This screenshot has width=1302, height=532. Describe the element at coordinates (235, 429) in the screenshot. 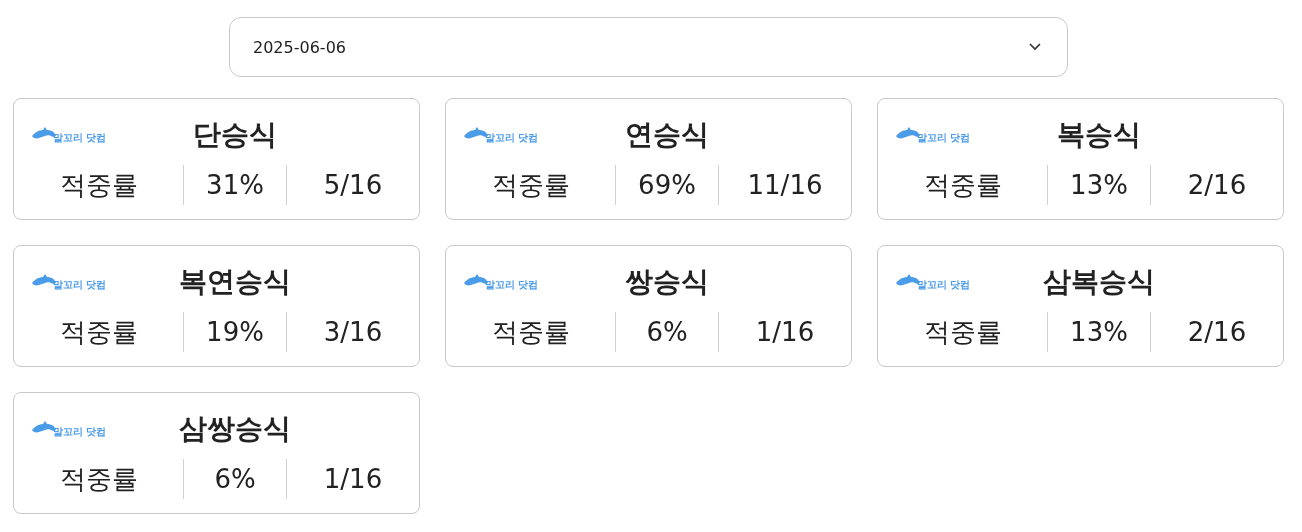

I see `card-title: 삼쌍승식` at that location.